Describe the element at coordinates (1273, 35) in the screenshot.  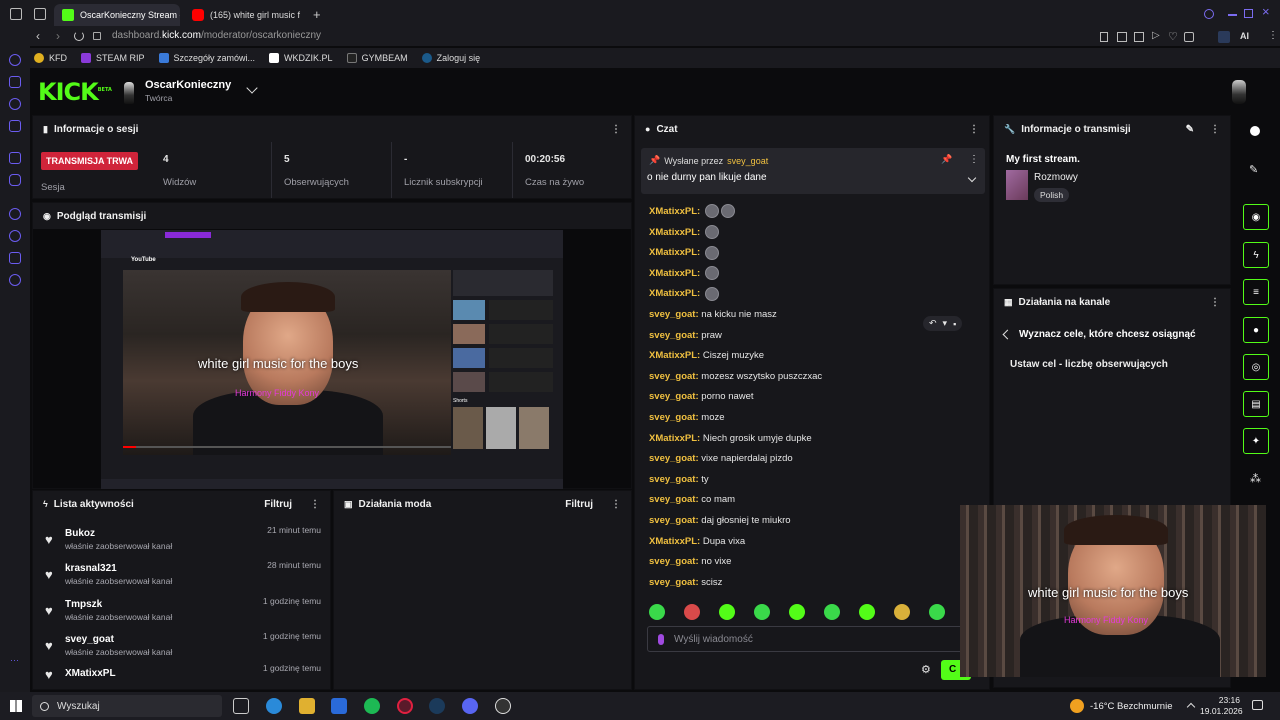
I see `browser-menu-dots-icon: ⋮` at that location.